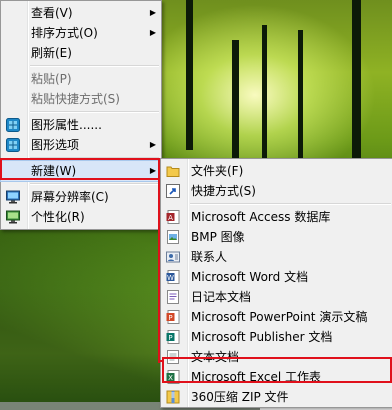 The width and height of the screenshot is (392, 410). What do you see at coordinates (250, 277) in the screenshot?
I see `submenu-item-label: Microsoft Word 文档` at bounding box center [250, 277].